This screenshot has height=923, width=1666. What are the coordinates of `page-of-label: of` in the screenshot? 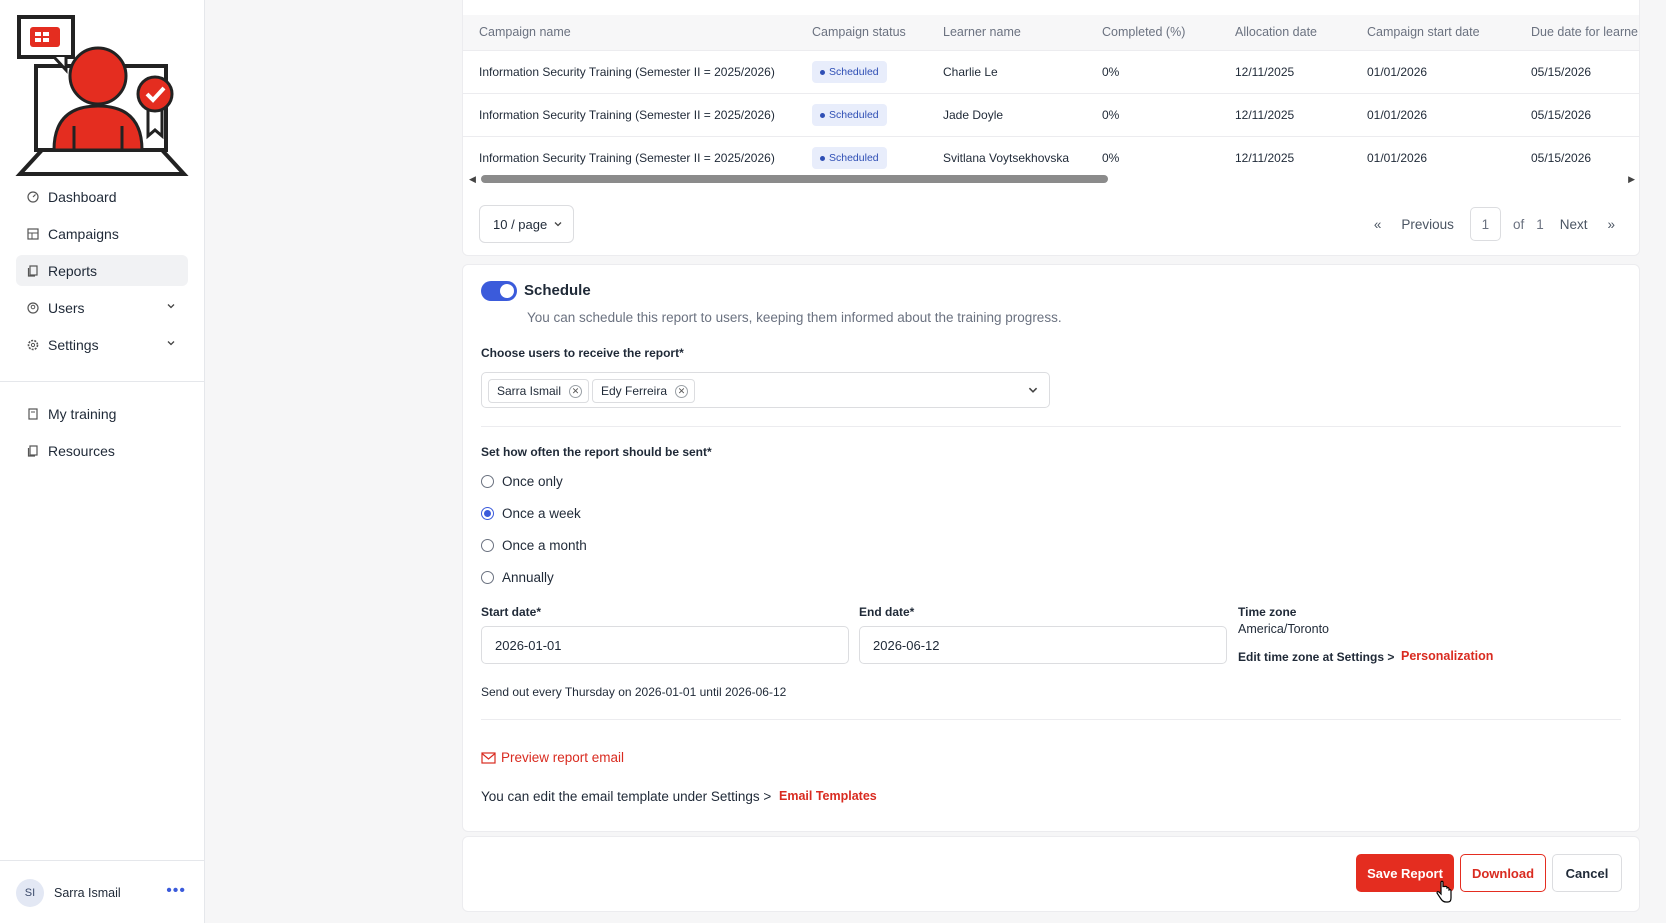 It's located at (1518, 224).